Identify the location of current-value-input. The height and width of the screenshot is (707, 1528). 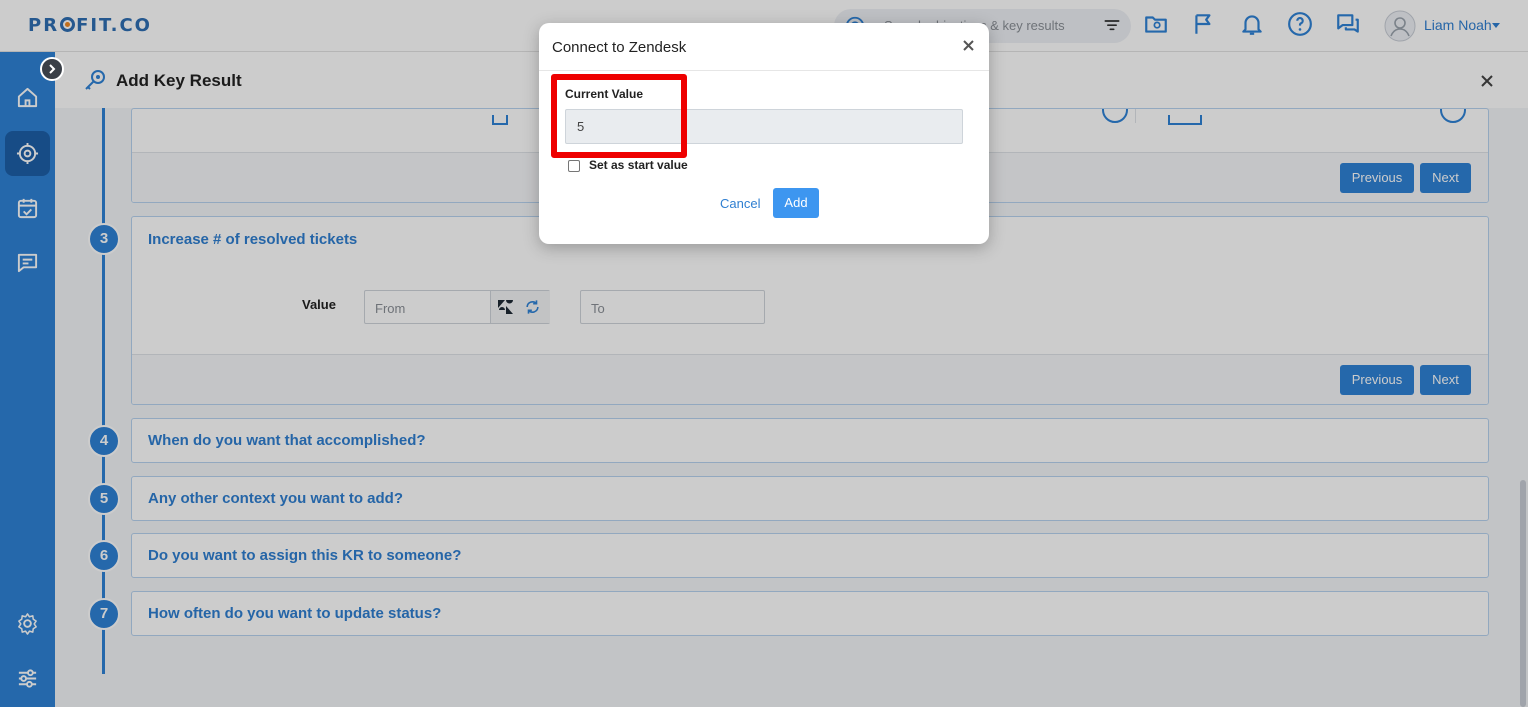
(764, 126).